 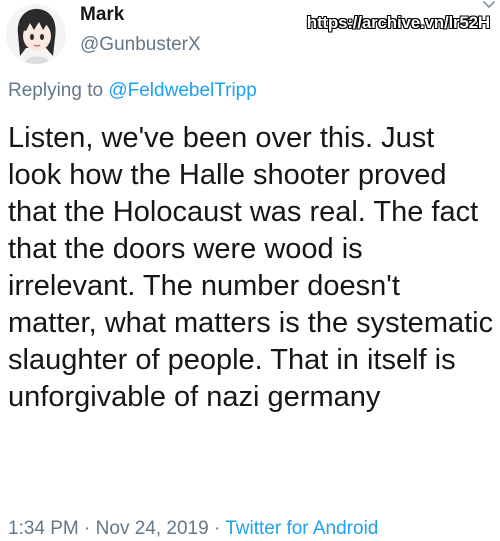 I want to click on archive-url-watermark: https://archive.vn/lr52H, so click(x=398, y=22).